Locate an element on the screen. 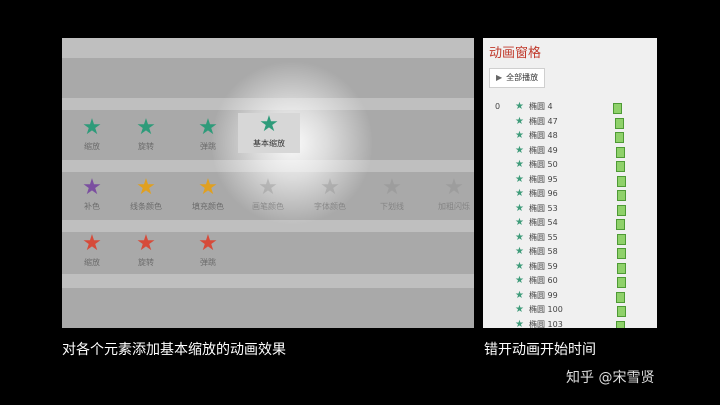  item-name: 椭圆 54 is located at coordinates (543, 222).